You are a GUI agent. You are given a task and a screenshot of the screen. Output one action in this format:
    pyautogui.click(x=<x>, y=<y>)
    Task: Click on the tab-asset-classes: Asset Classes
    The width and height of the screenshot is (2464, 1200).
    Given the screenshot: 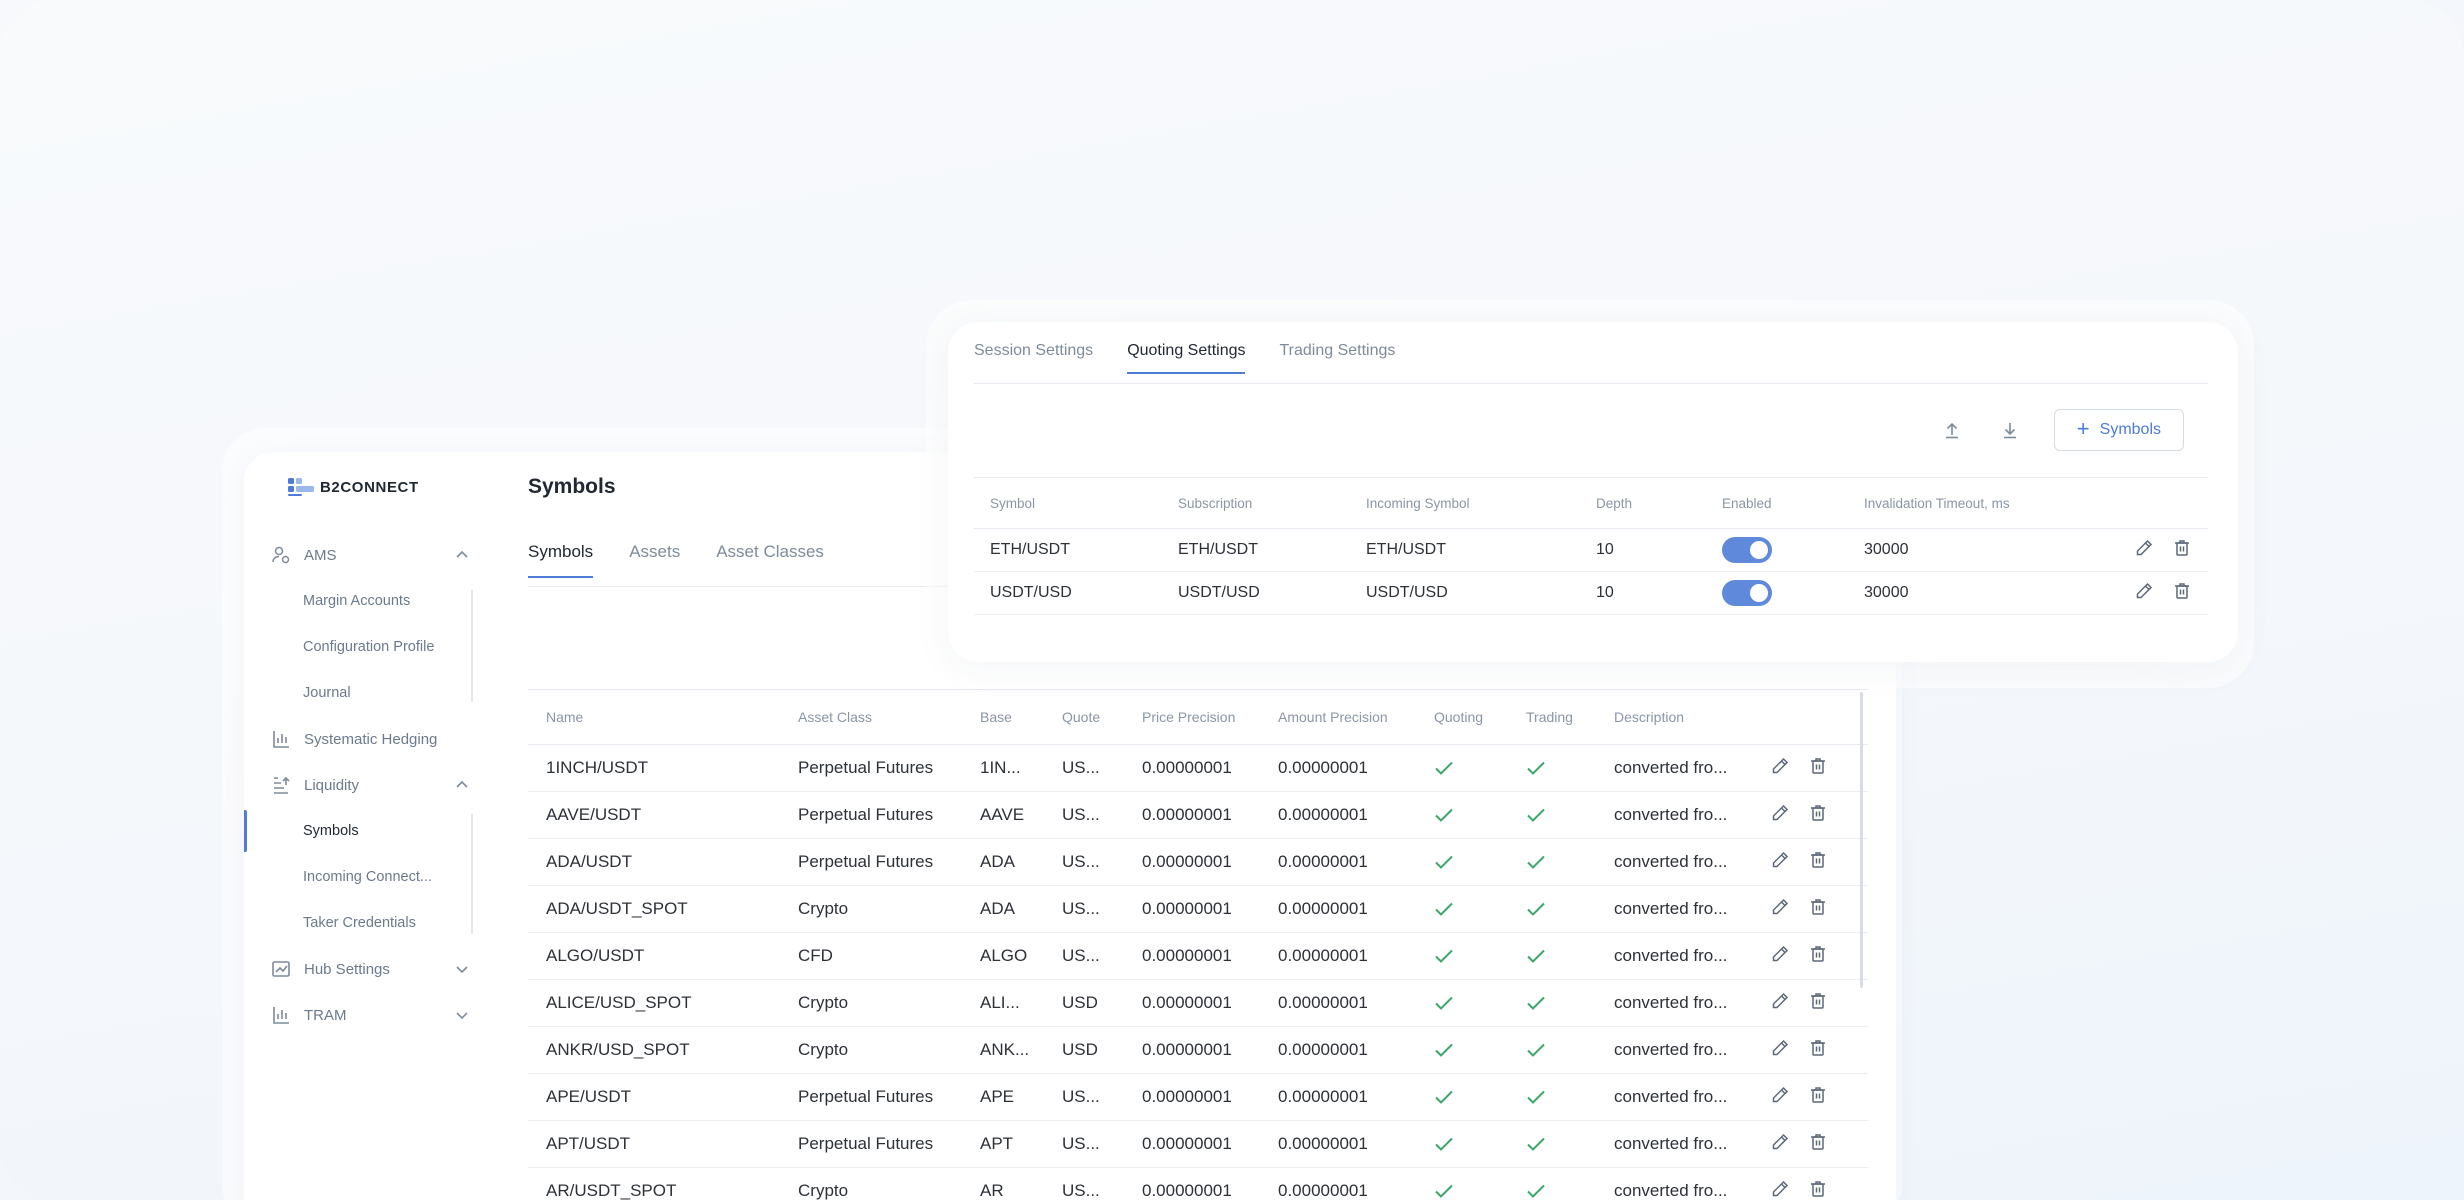 What is the action you would take?
    pyautogui.click(x=770, y=560)
    